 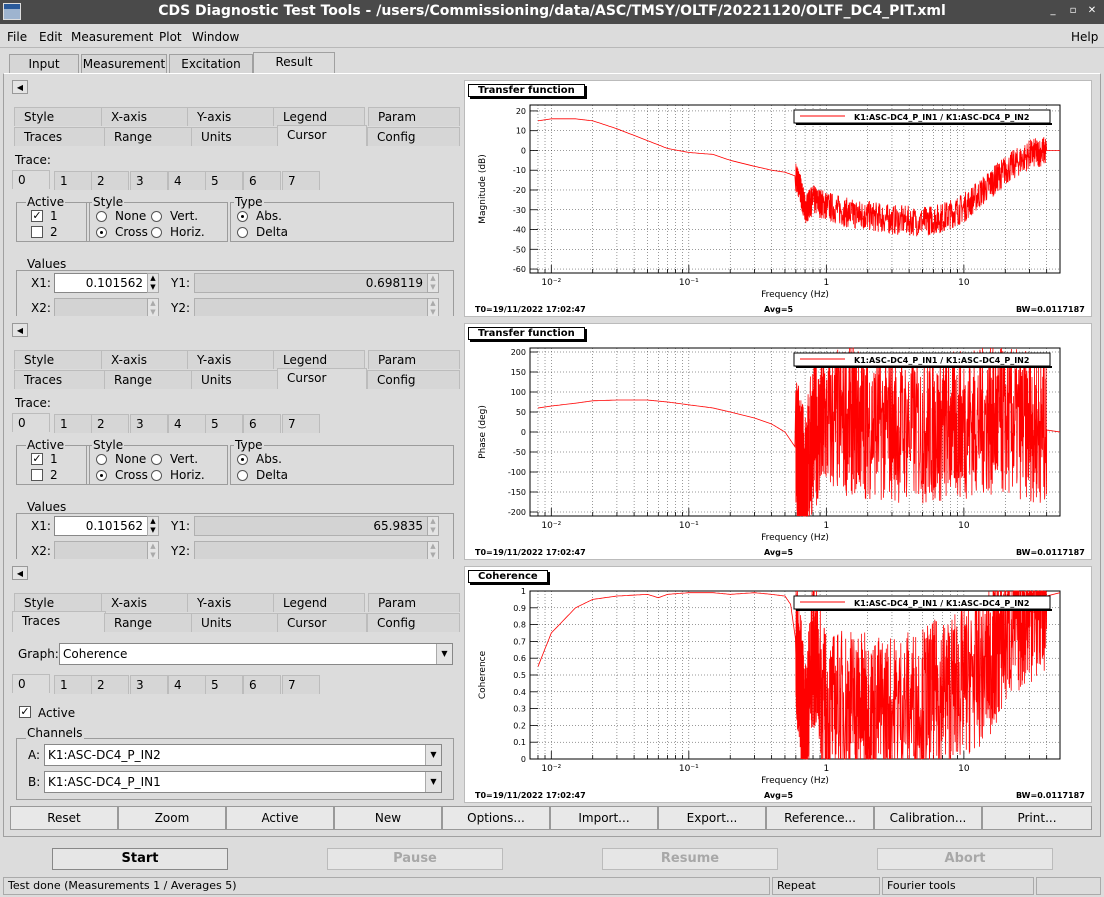 What do you see at coordinates (124, 64) in the screenshot?
I see `tab-measurement: Measurement` at bounding box center [124, 64].